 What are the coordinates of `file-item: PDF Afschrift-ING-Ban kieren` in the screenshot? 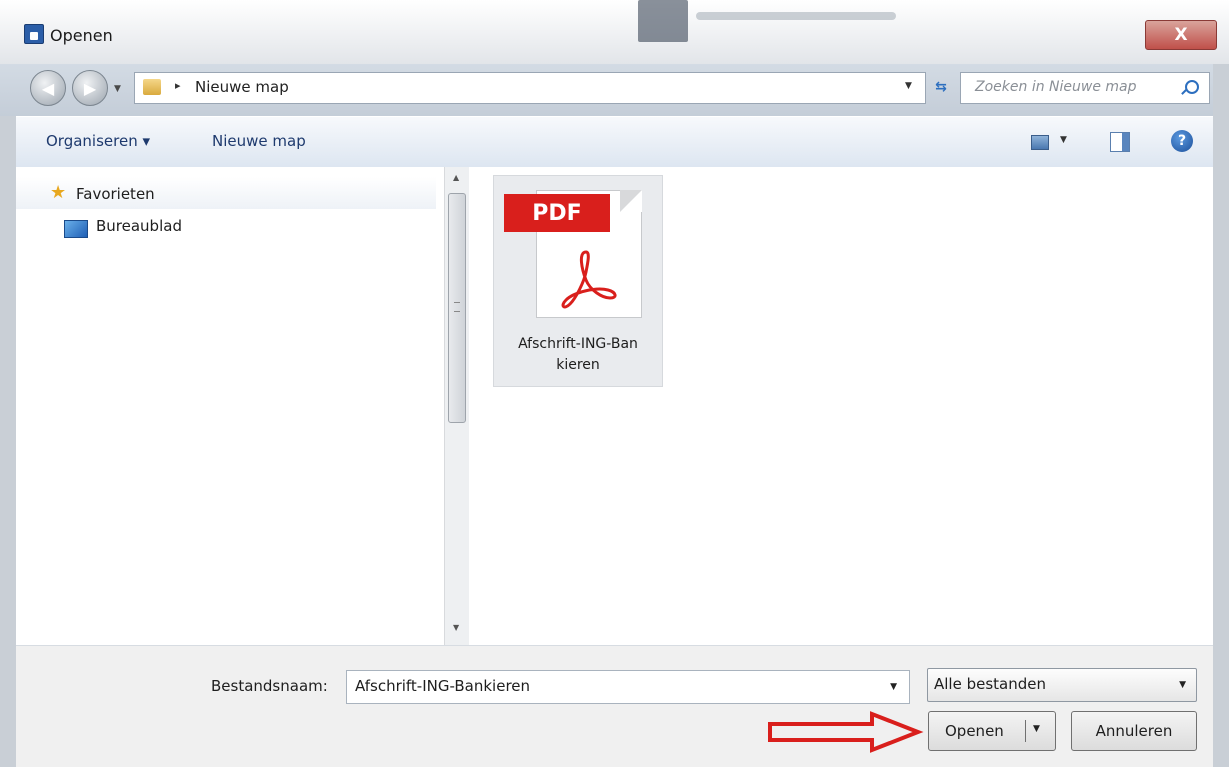 It's located at (578, 281).